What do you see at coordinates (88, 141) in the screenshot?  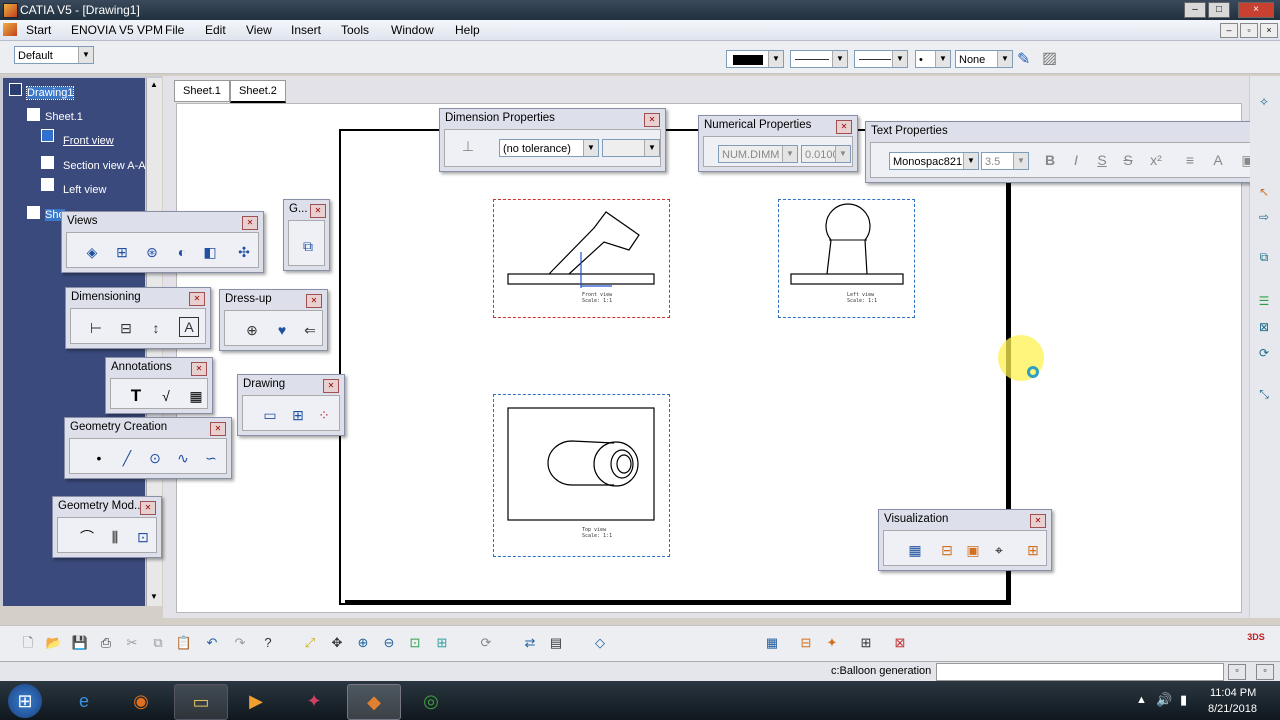 I see `tree-front-view: Front view` at bounding box center [88, 141].